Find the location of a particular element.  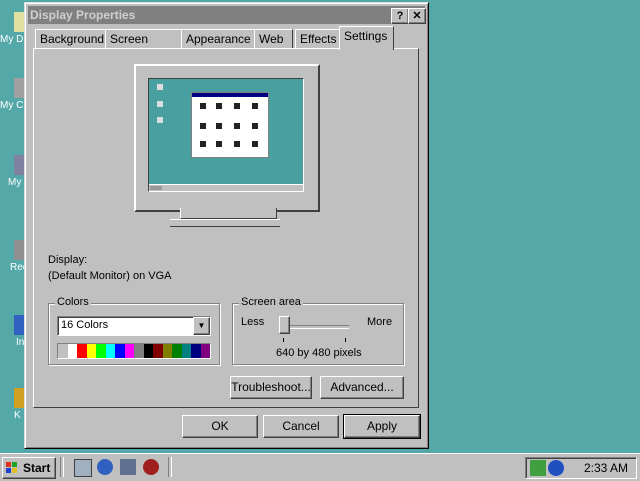

tab-settings: Settings is located at coordinates (366, 38).